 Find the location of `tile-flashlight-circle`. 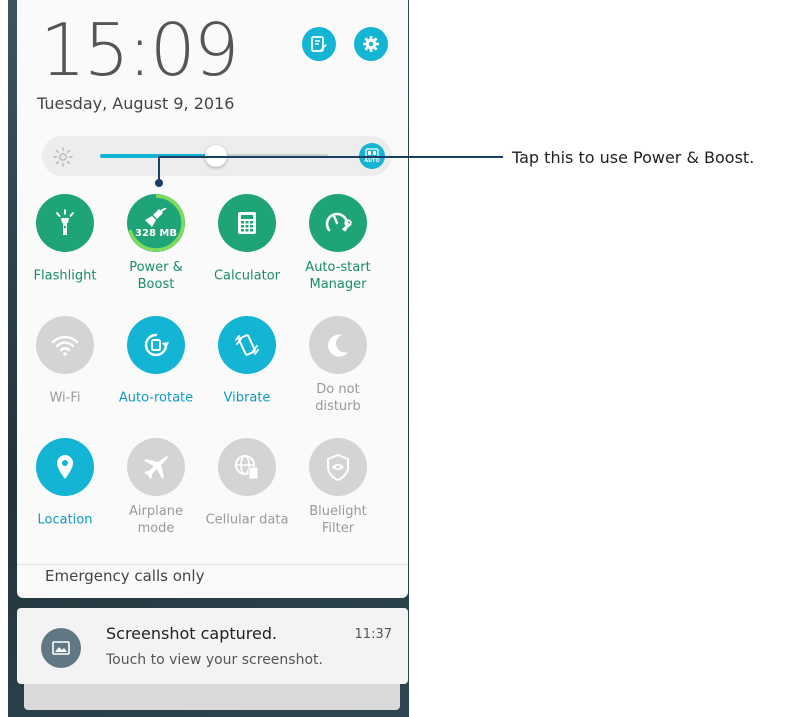

tile-flashlight-circle is located at coordinates (65, 223).